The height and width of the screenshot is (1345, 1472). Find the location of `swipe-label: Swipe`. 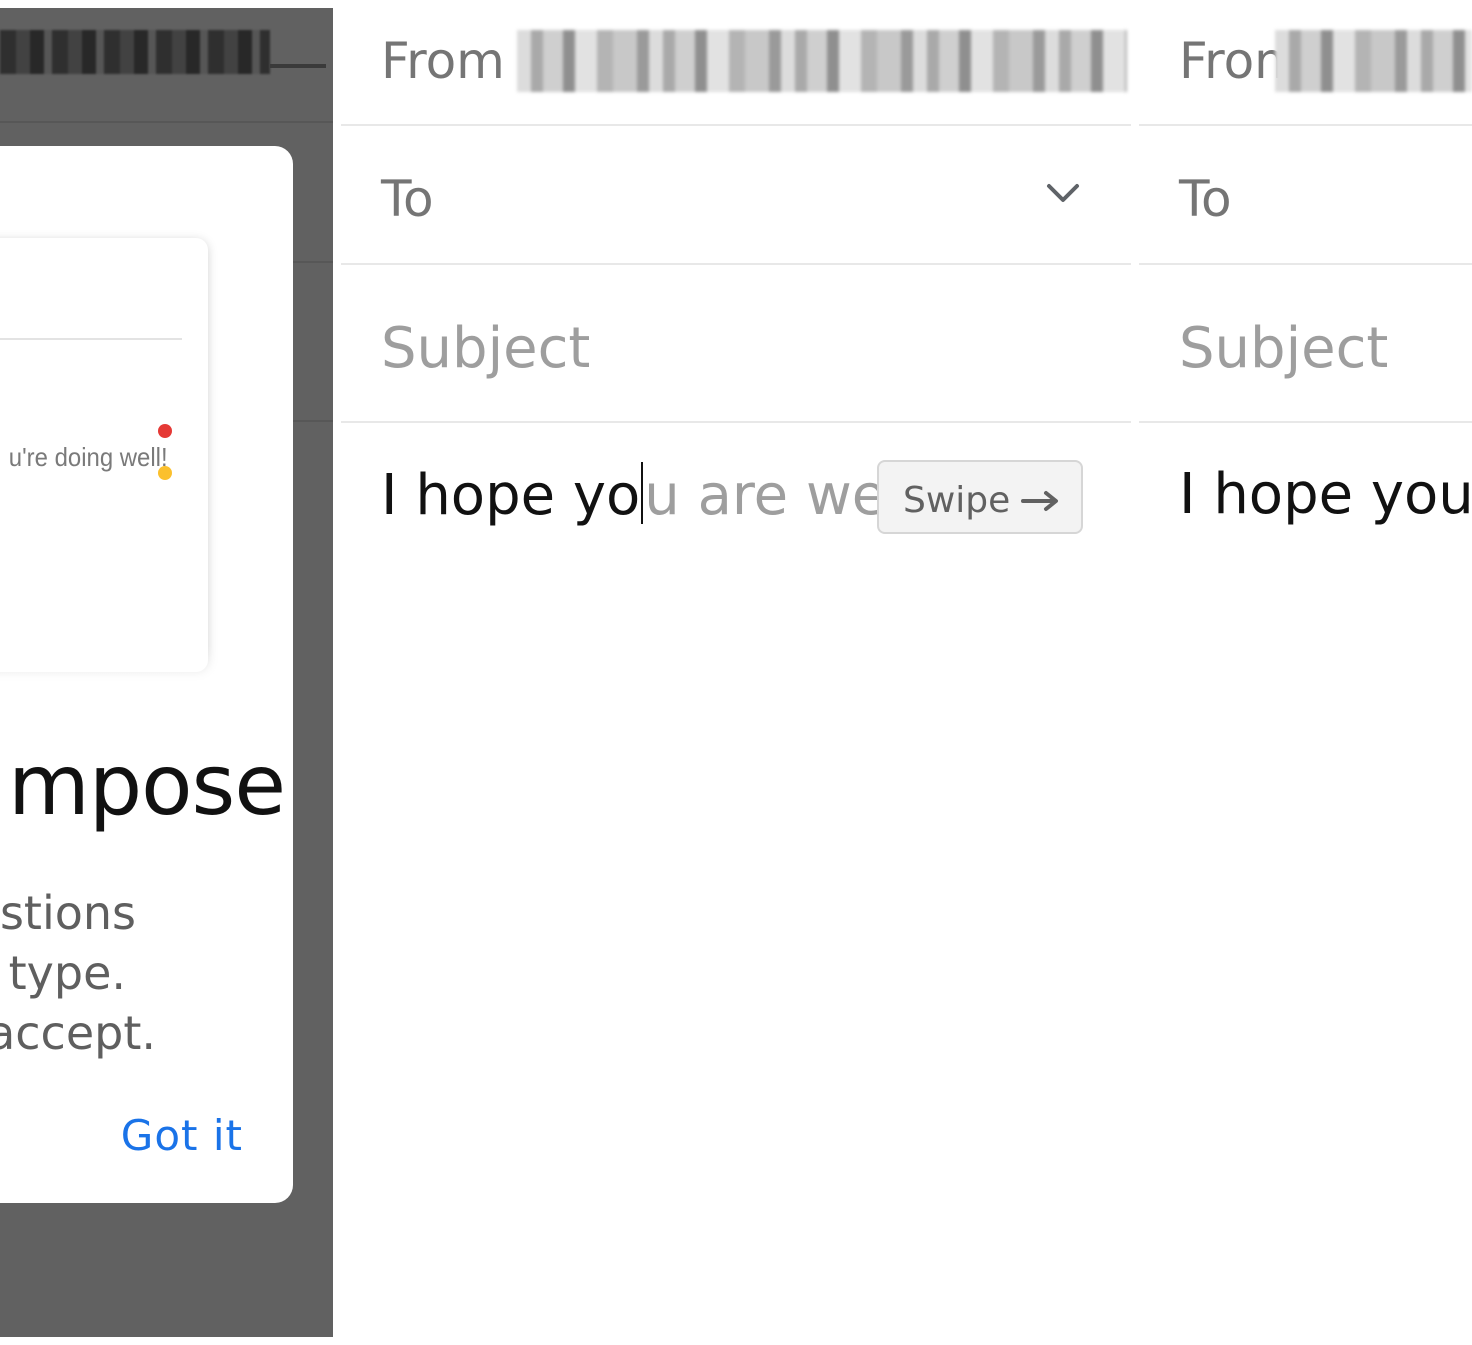

swipe-label: Swipe is located at coordinates (957, 500).